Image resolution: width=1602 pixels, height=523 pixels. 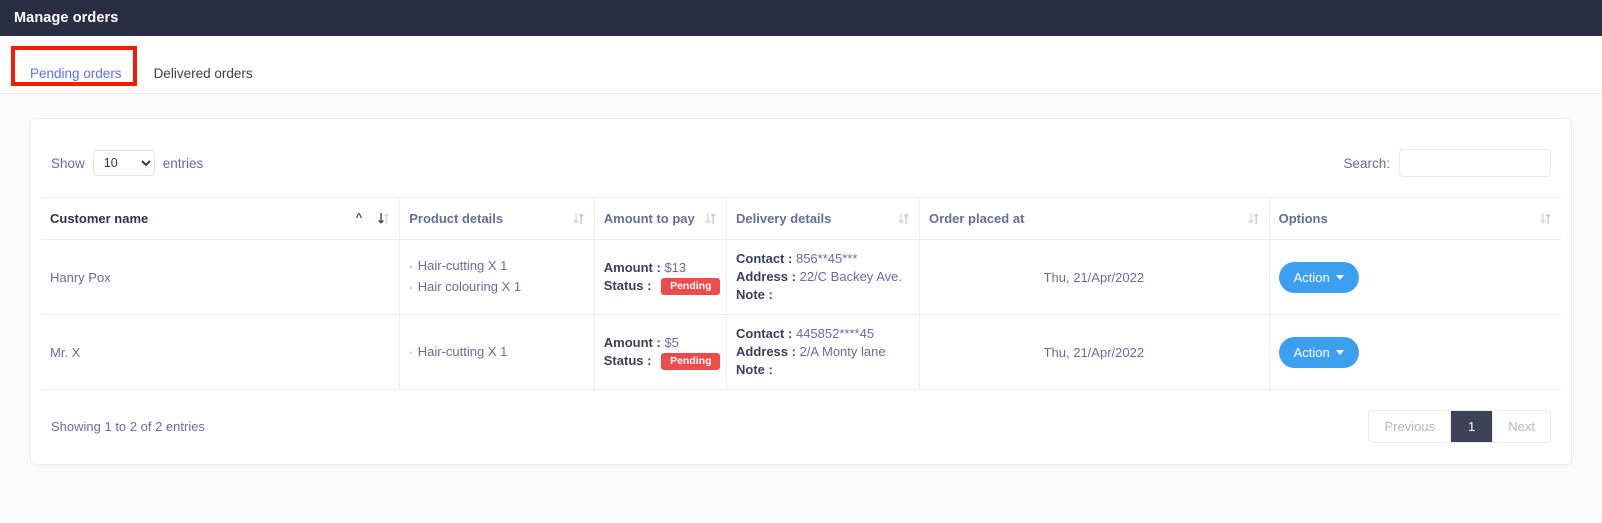 I want to click on column-label: Amount to pay, so click(x=649, y=218).